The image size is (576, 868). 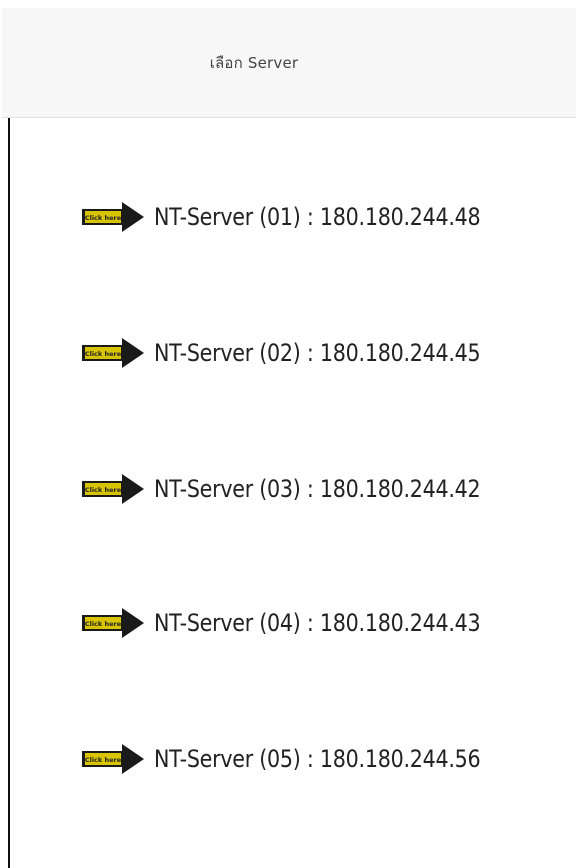 I want to click on modal-header: เลือก Server, so click(x=289, y=63).